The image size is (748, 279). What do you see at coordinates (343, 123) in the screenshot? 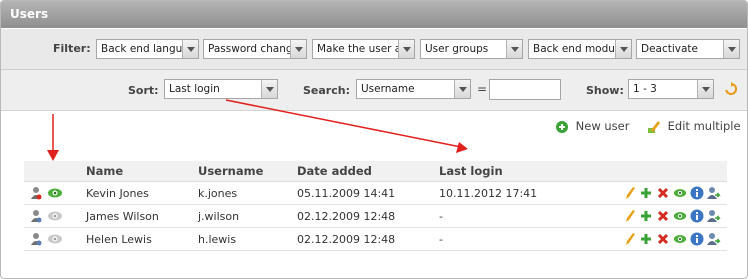
I see `arrow-to-last-login-column` at bounding box center [343, 123].